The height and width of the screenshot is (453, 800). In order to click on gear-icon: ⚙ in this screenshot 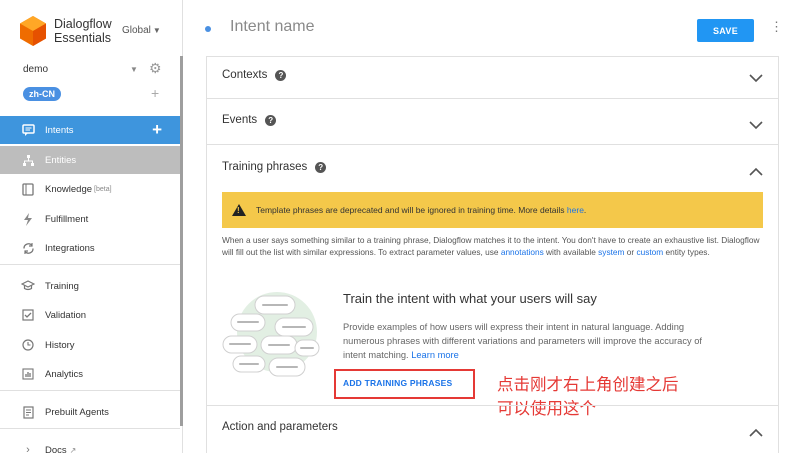, I will do `click(155, 68)`.